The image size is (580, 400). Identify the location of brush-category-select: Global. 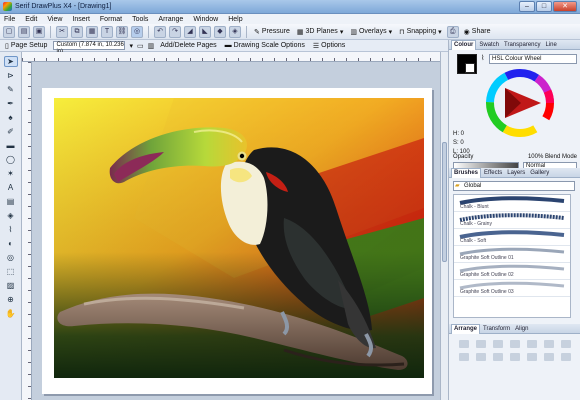
(514, 186).